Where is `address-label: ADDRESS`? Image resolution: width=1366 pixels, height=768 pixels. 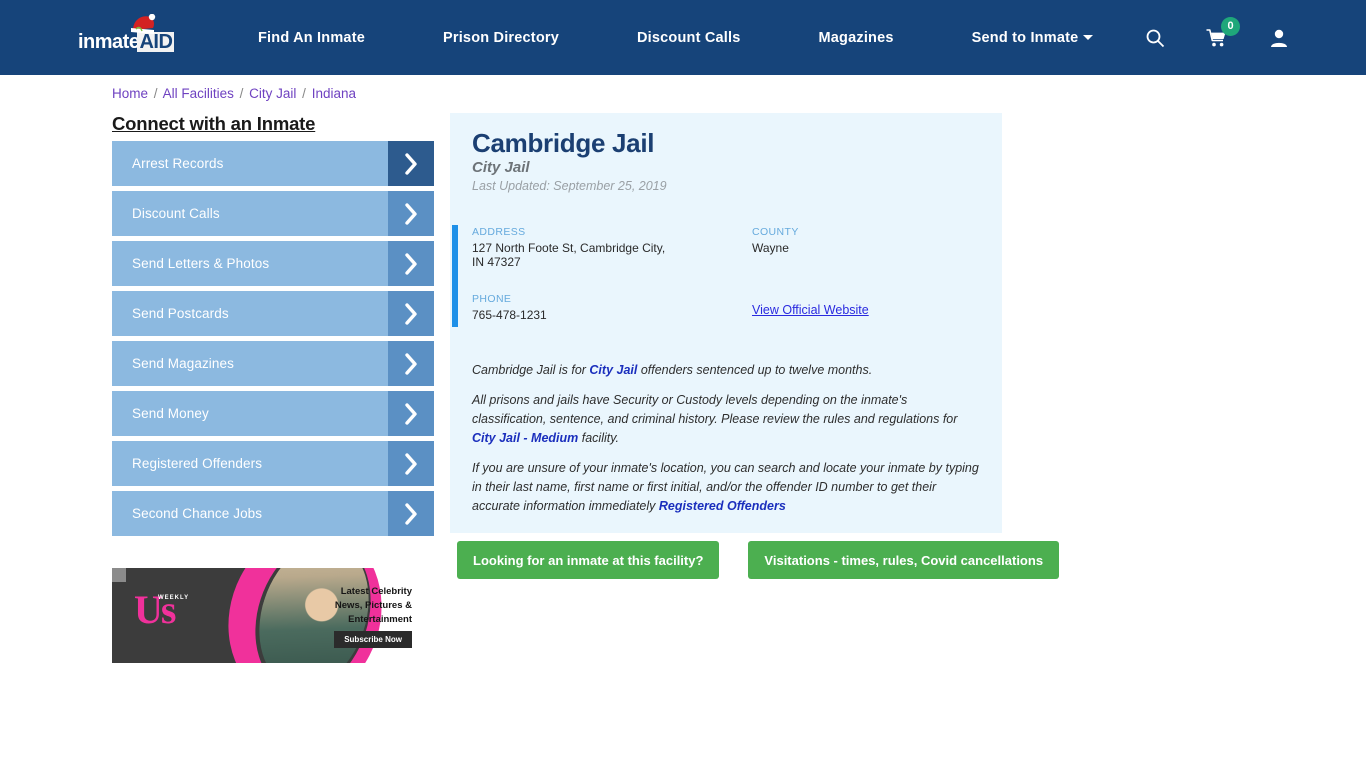
address-label: ADDRESS is located at coordinates (499, 232).